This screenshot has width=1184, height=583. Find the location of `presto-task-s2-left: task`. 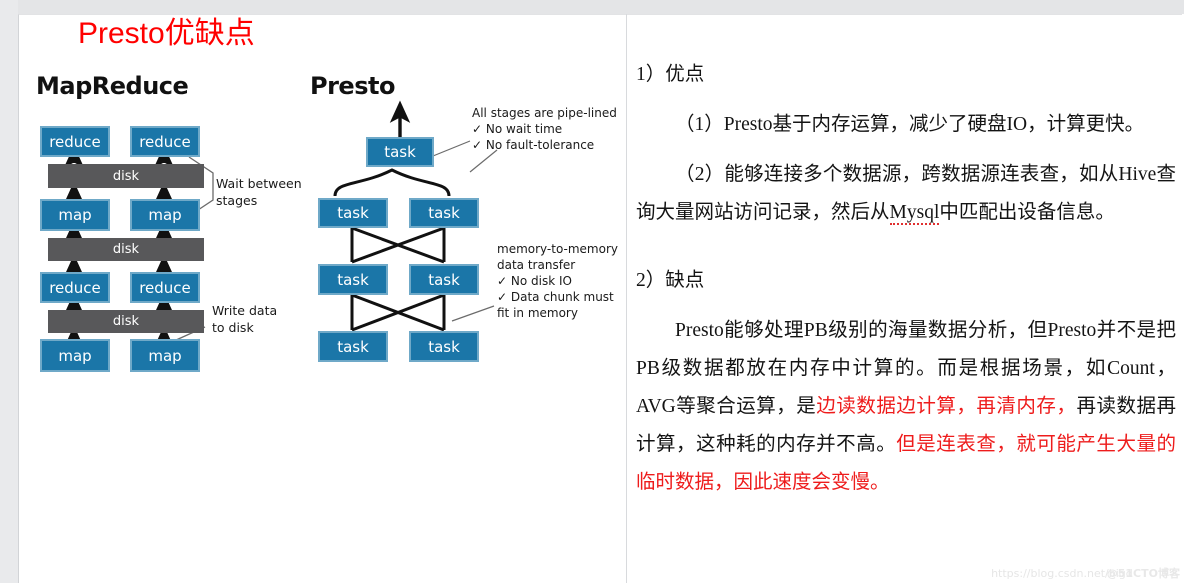

presto-task-s2-left: task is located at coordinates (353, 213).